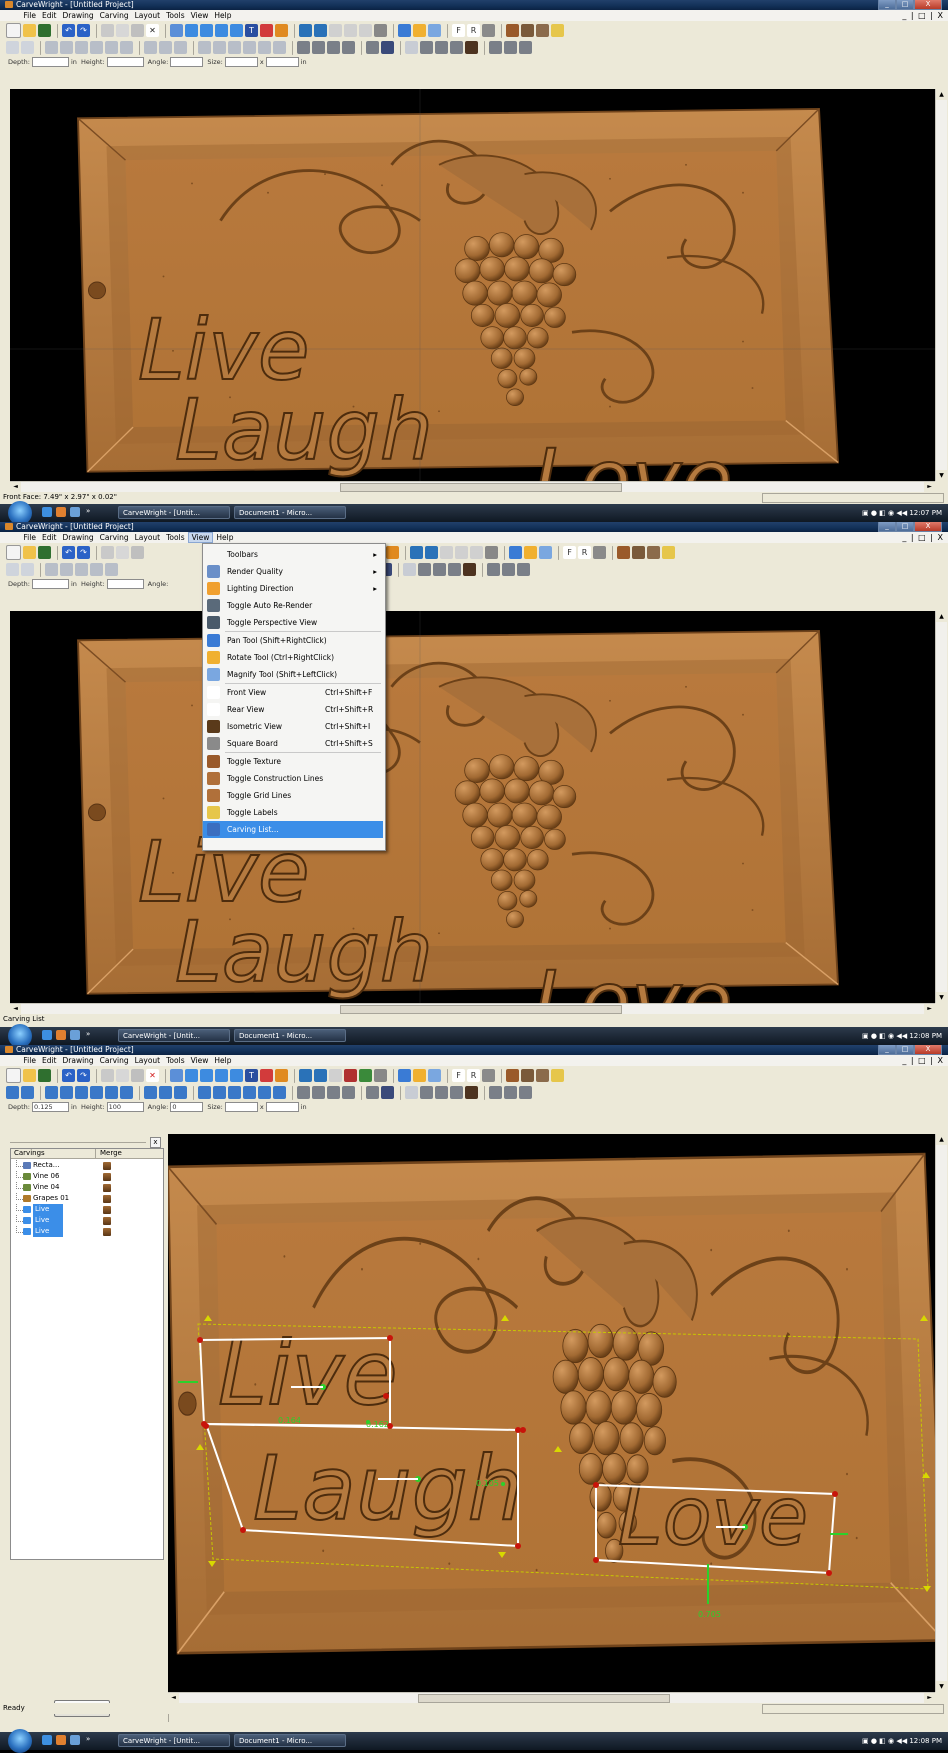  What do you see at coordinates (293, 622) in the screenshot?
I see `view-menu-item: Toggle Perspective View` at bounding box center [293, 622].